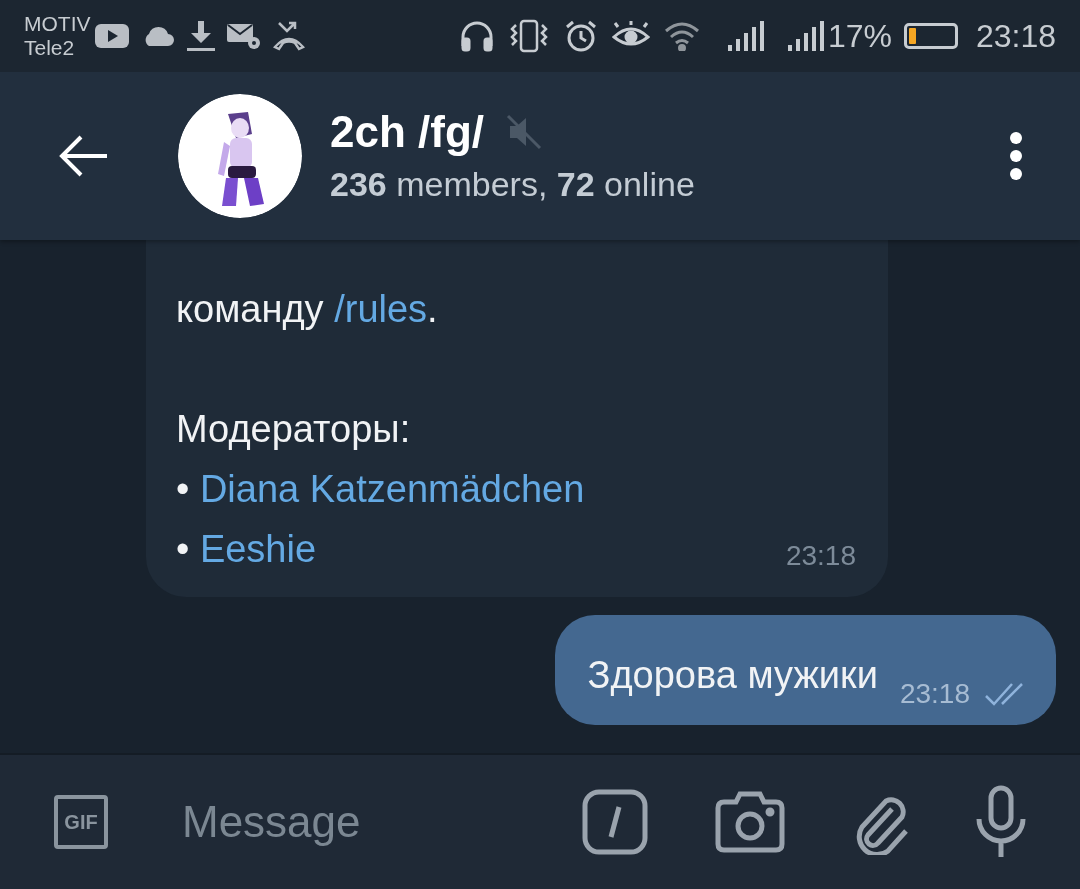 The height and width of the screenshot is (889, 1080). What do you see at coordinates (615, 822) in the screenshot?
I see `command-icon` at bounding box center [615, 822].